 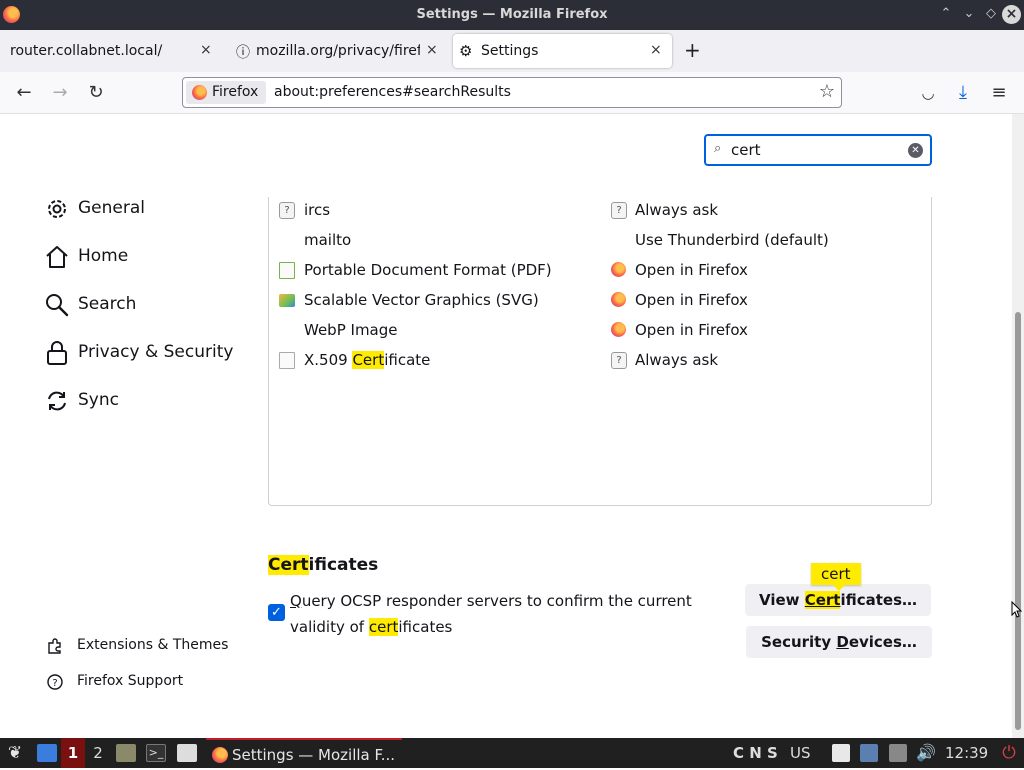 I want to click on app-row-mailto: mailto Use Thunderbird (default), so click(x=599, y=242).